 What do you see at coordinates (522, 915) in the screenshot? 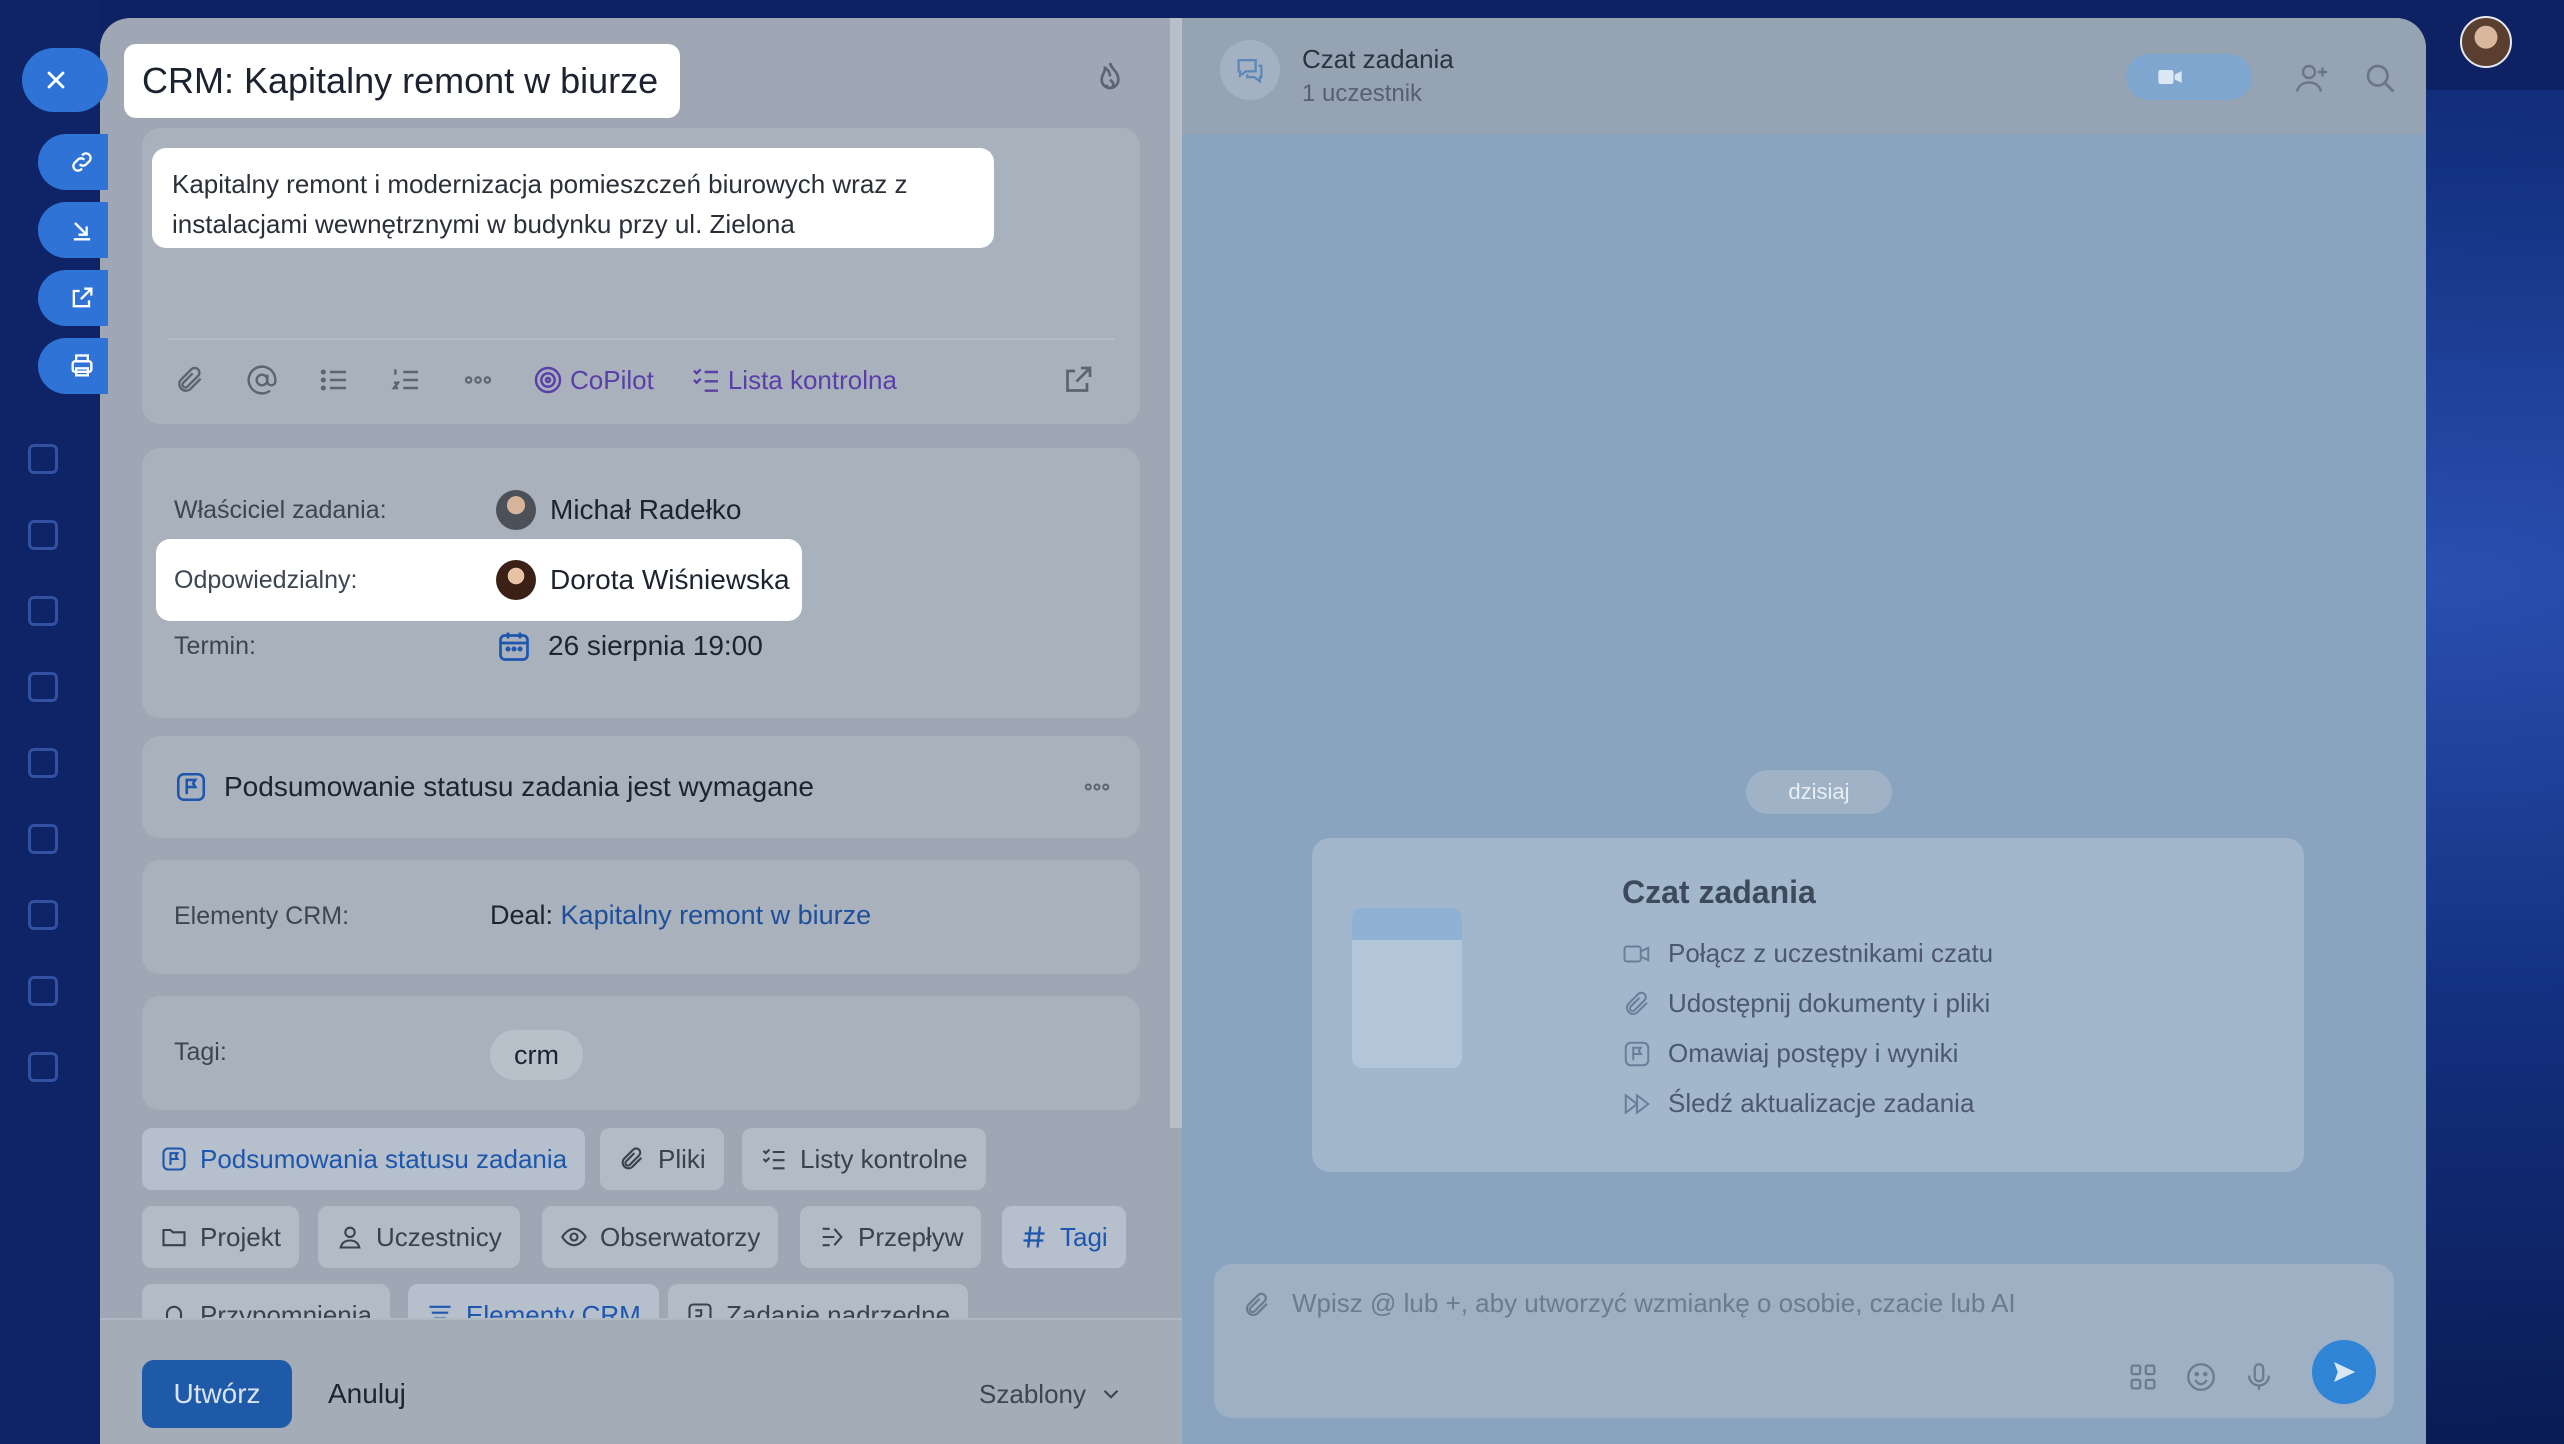
I see `crm-deal-prefix: Deal:` at bounding box center [522, 915].